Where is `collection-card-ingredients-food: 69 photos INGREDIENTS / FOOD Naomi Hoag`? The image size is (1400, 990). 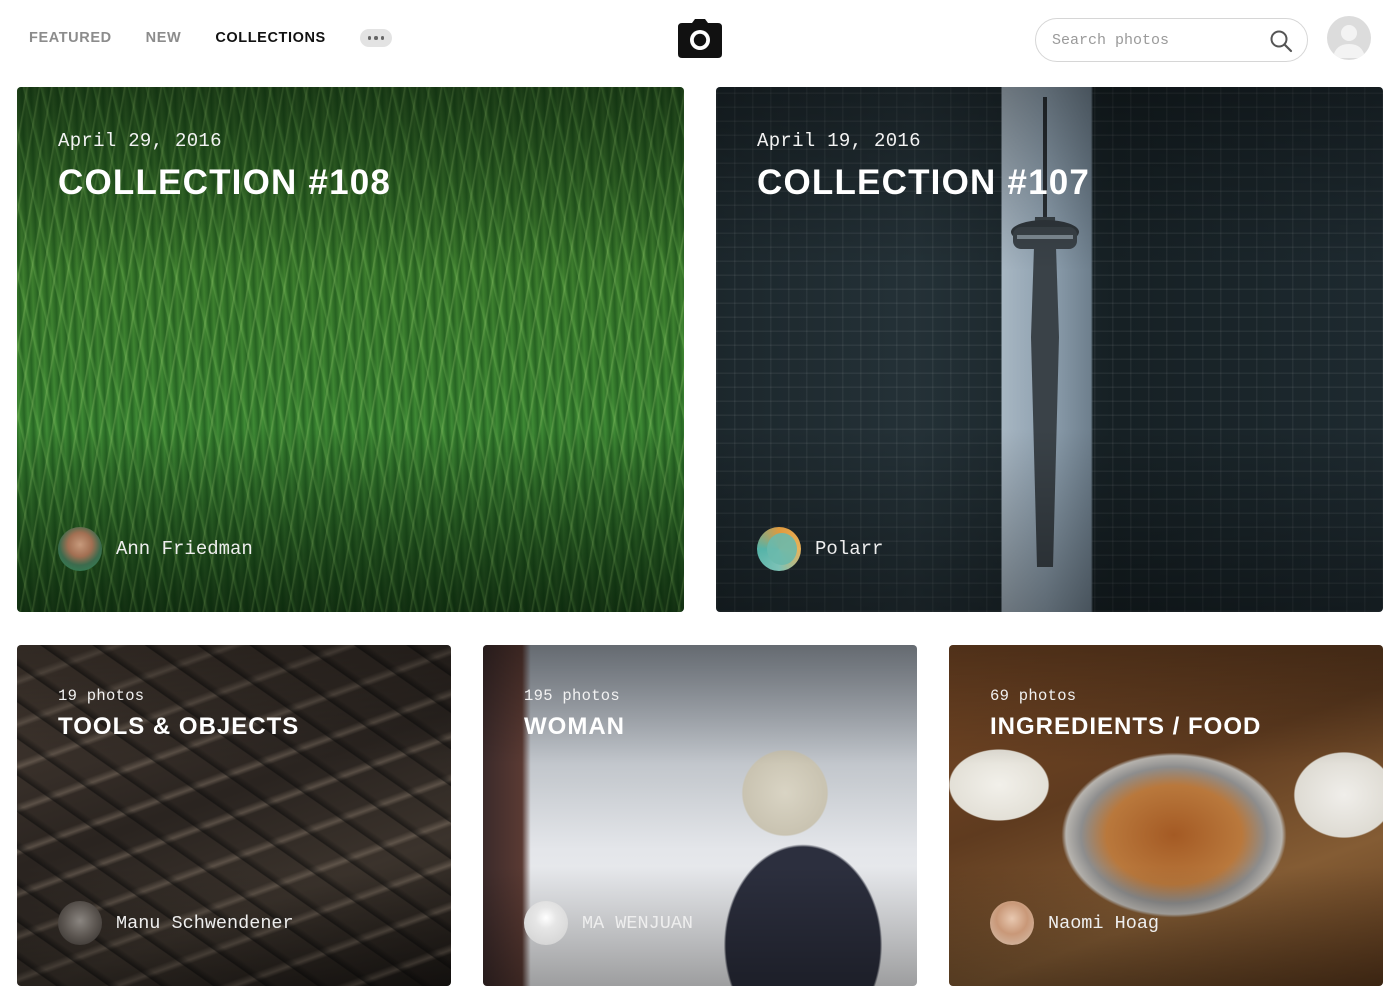
collection-card-ingredients-food: 69 photos INGREDIENTS / FOOD Naomi Hoag is located at coordinates (1166, 815).